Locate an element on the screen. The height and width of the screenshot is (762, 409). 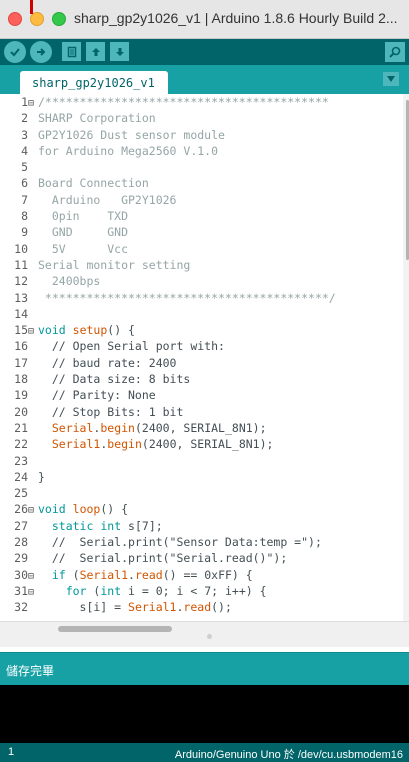
code-token: (2400, SERIAL_8N1); is located at coordinates (207, 444).